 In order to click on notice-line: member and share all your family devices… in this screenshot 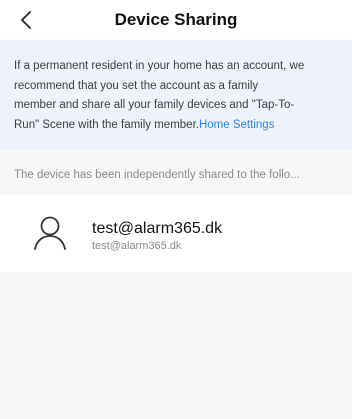, I will do `click(154, 105)`.